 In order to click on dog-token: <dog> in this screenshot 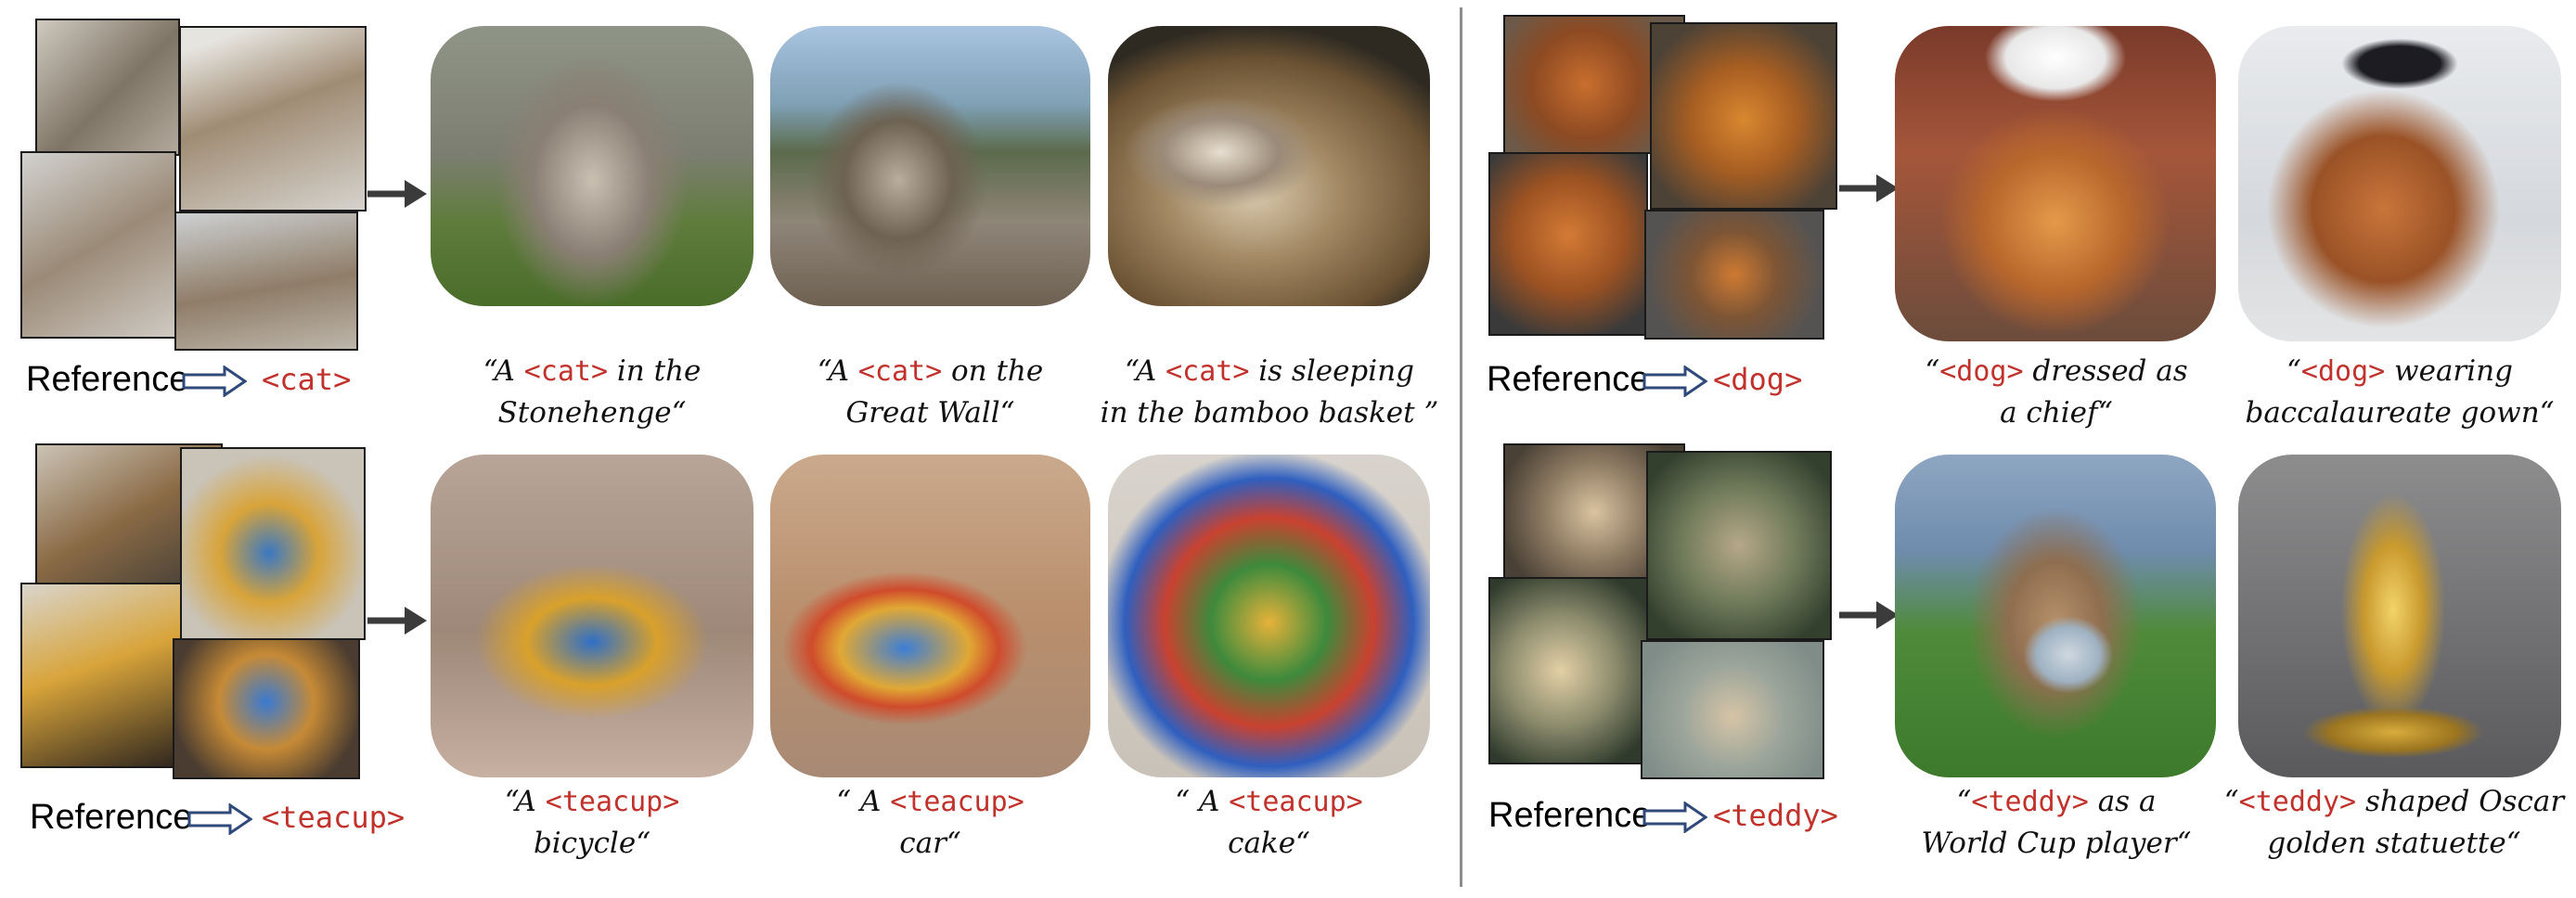, I will do `click(1758, 379)`.